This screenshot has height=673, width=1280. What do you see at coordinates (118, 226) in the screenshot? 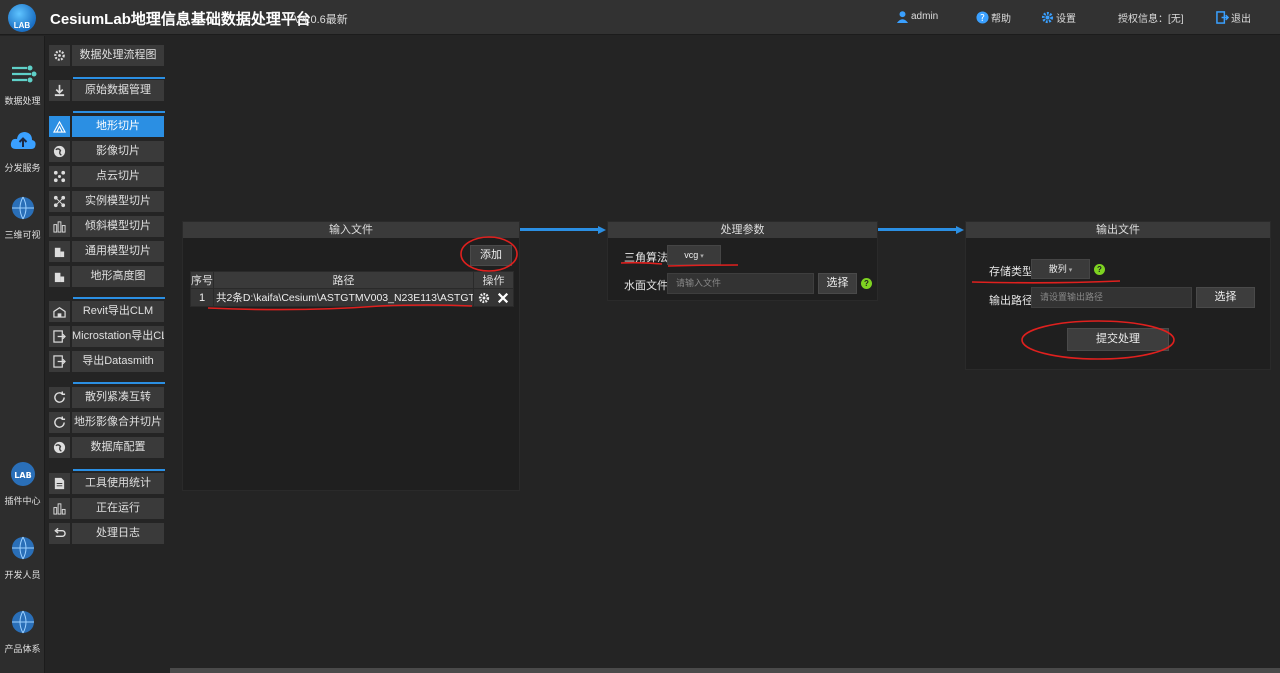
I see `menu-item-label: 倾斜模型切片` at bounding box center [118, 226].